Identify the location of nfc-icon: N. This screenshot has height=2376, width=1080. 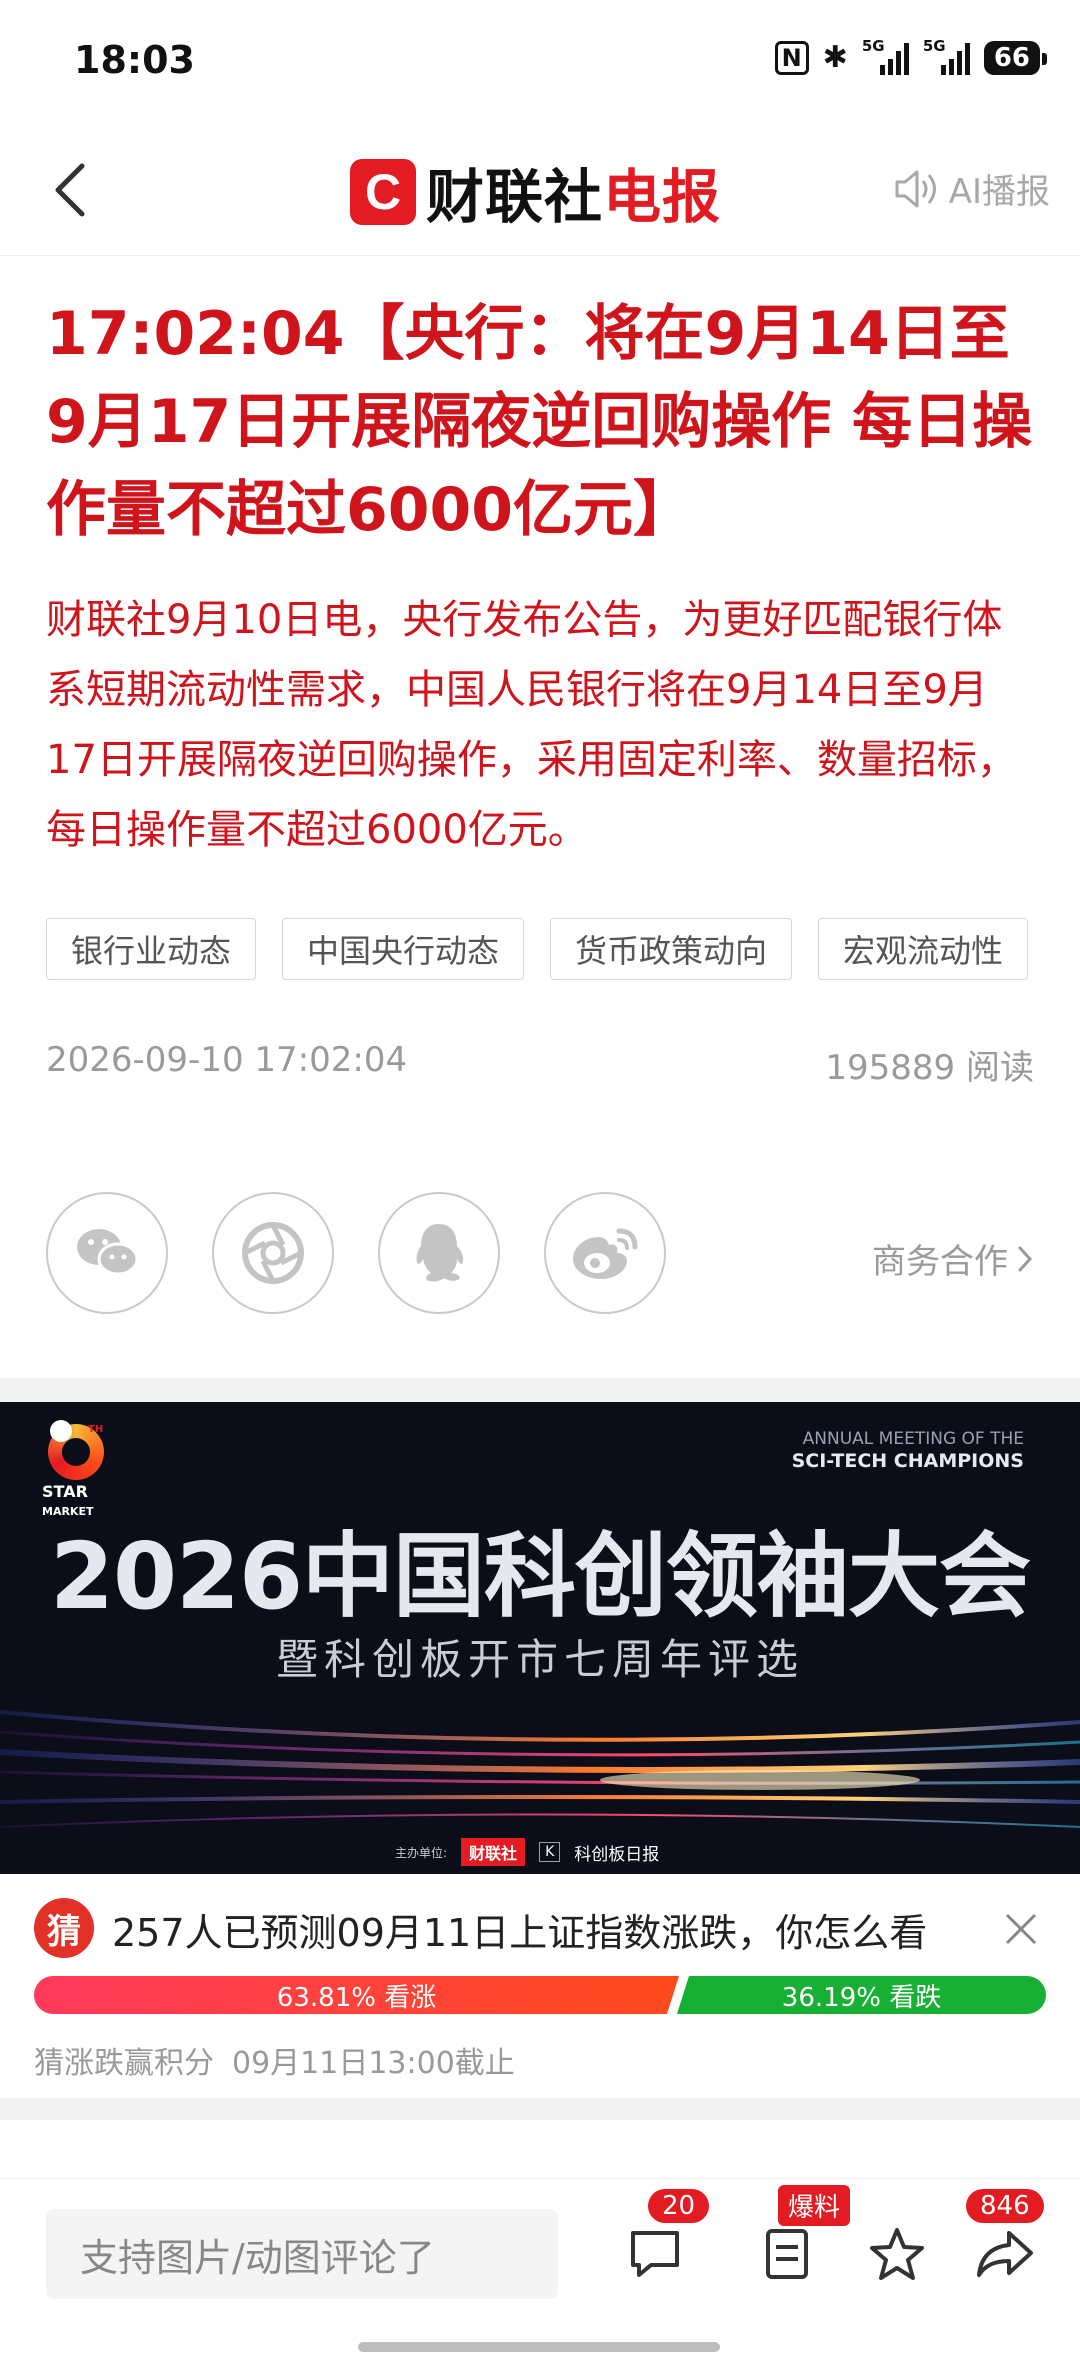
(791, 57).